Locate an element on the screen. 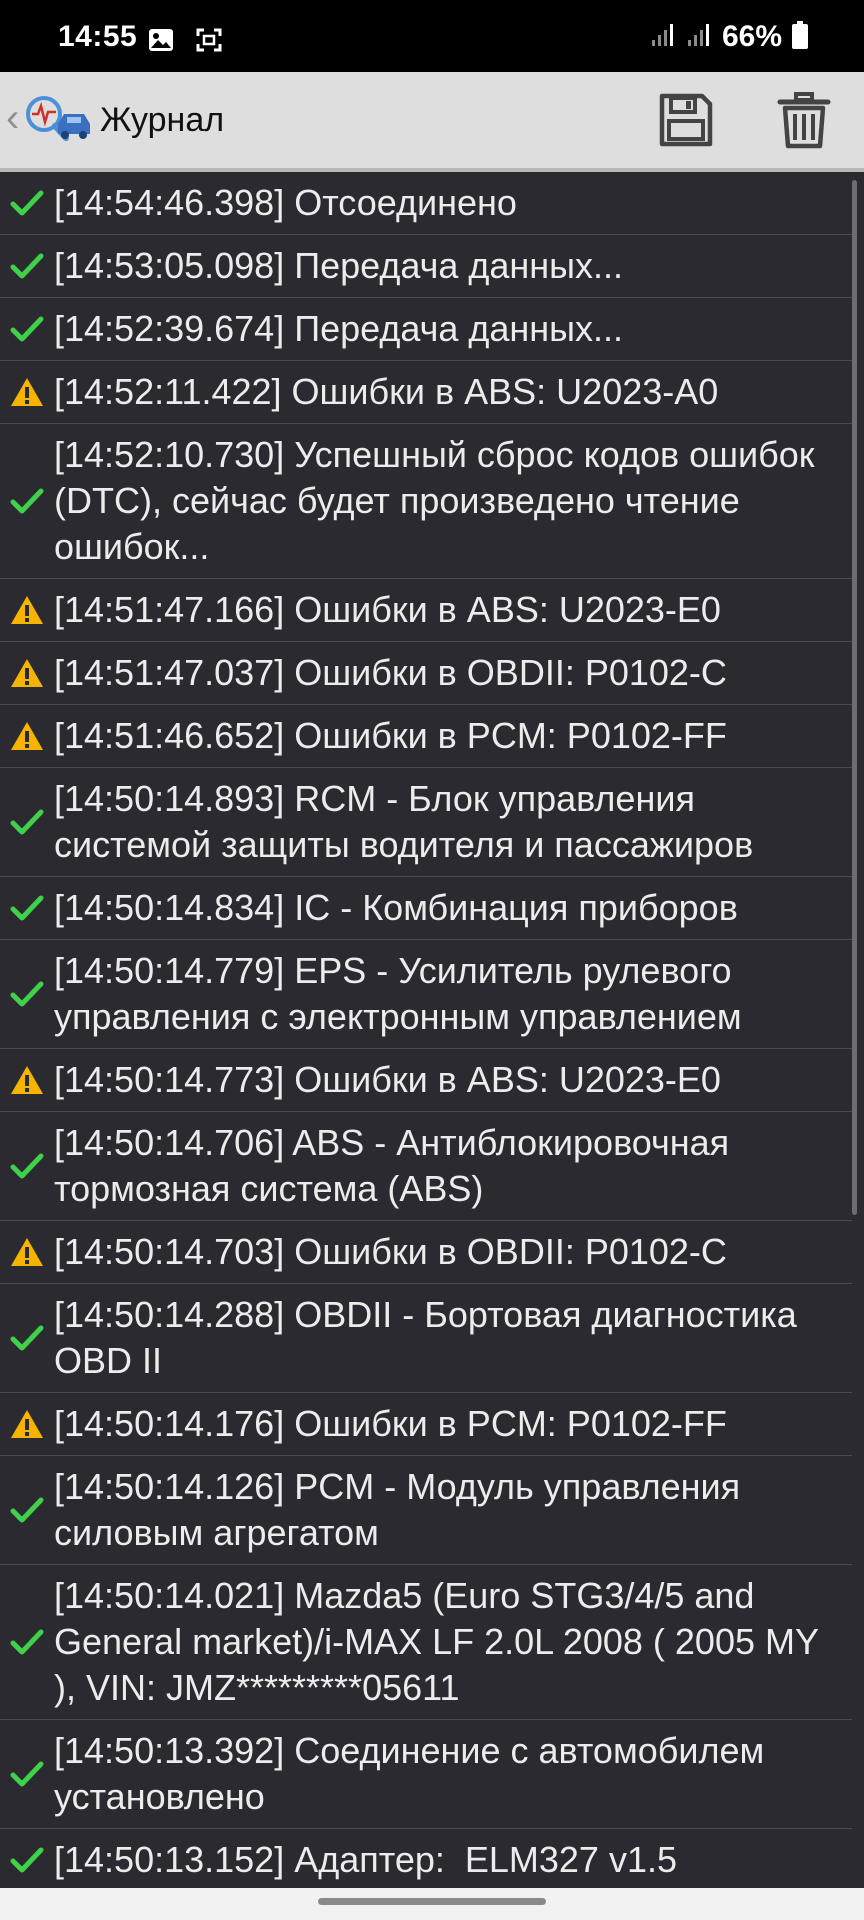 Image resolution: width=864 pixels, height=1920 pixels. delete-button is located at coordinates (804, 120).